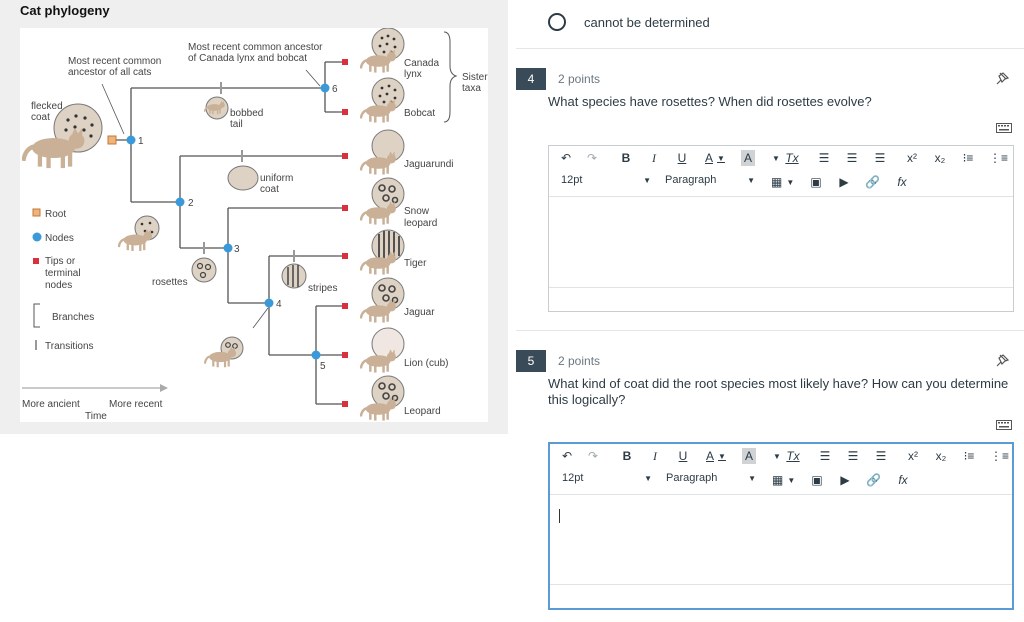 This screenshot has width=1024, height=622. I want to click on taxon-label-snow-leopard-1: Snow, so click(417, 211).